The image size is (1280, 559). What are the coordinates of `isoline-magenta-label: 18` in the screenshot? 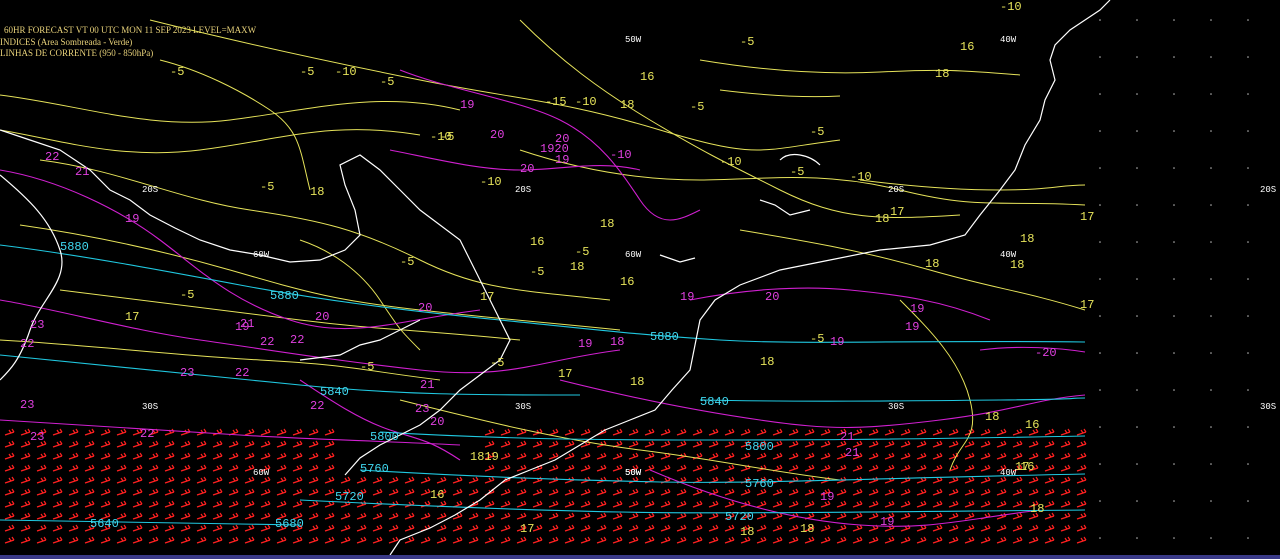 It's located at (617, 342).